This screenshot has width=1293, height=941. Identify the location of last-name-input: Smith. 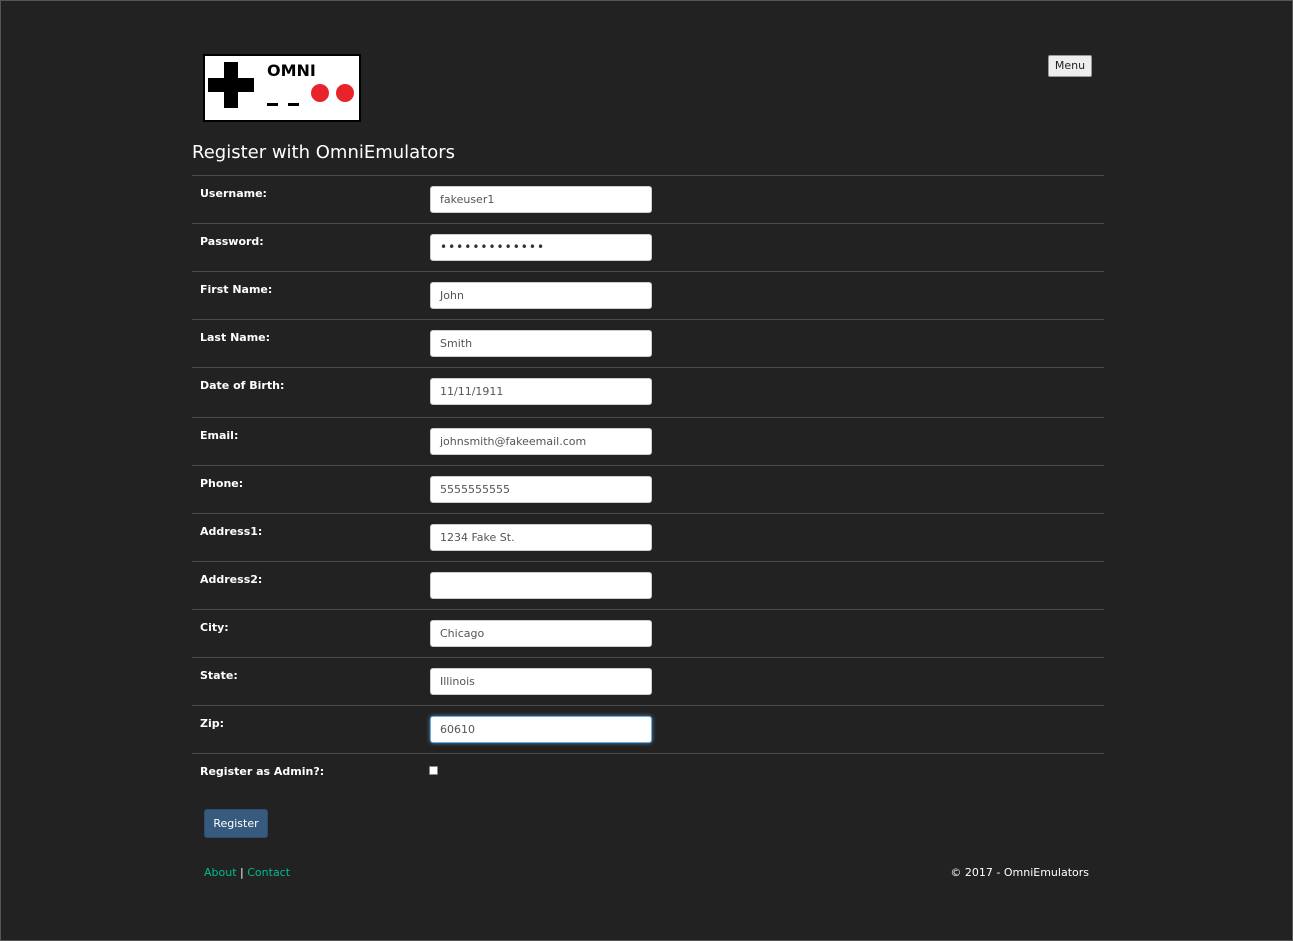
(541, 343).